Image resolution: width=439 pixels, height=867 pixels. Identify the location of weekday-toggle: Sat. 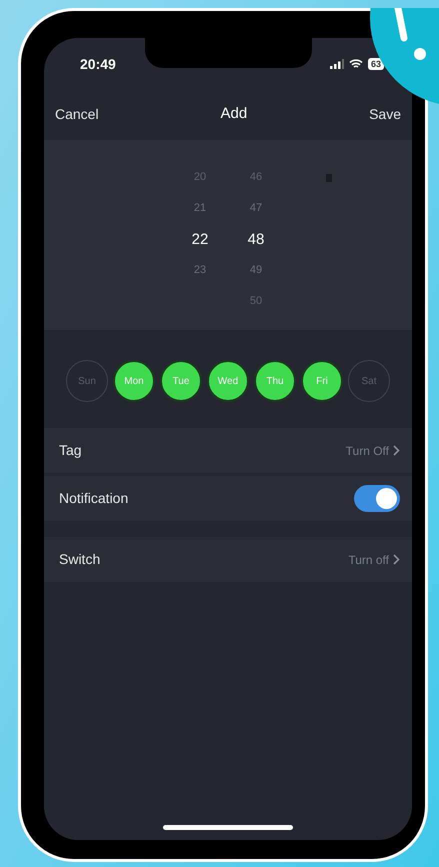
(369, 381).